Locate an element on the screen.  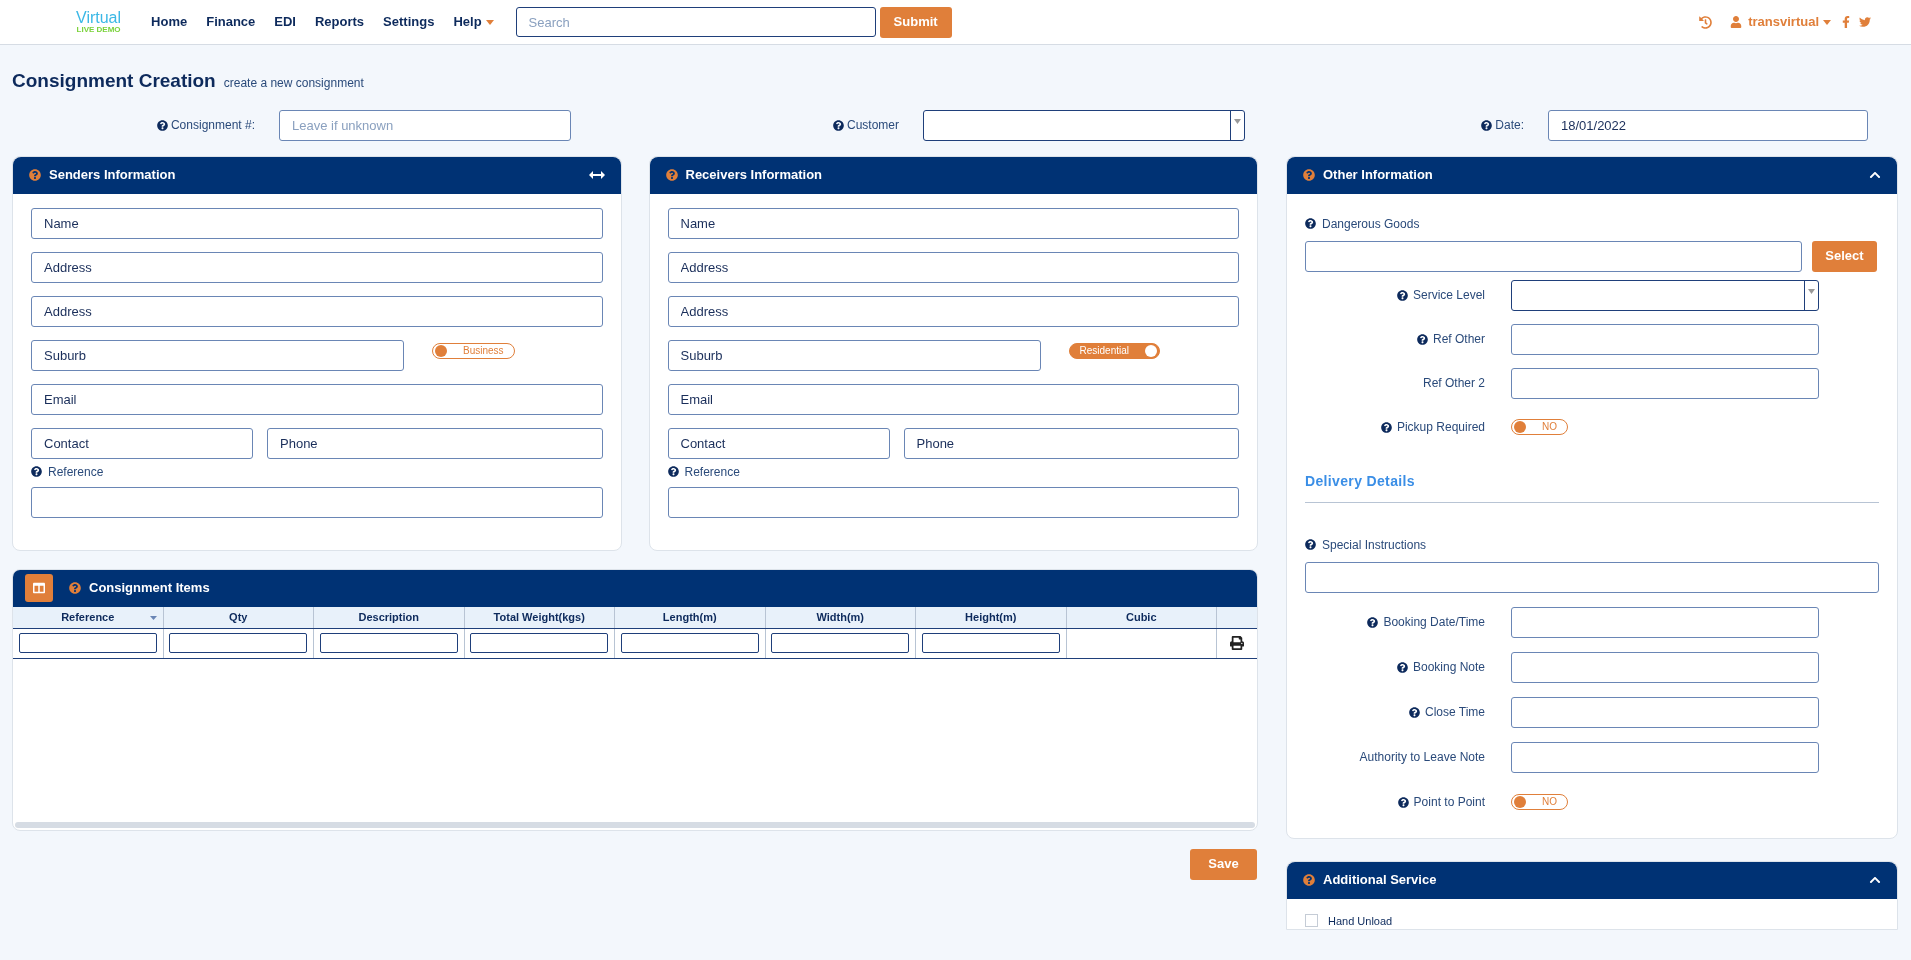
field-label: Booking Note is located at coordinates (1448, 667).